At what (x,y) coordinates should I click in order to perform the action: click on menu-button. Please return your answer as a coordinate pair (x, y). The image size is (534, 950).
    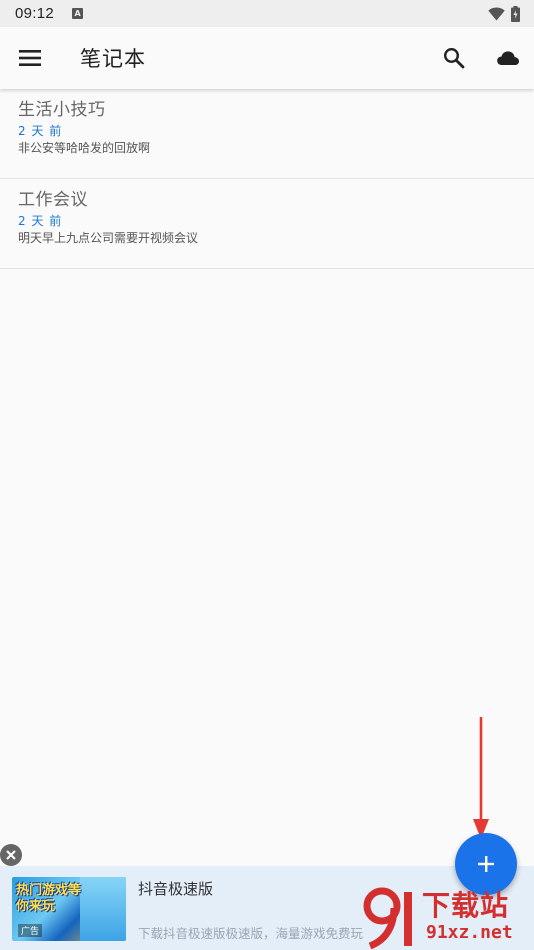
    Looking at the image, I should click on (31, 58).